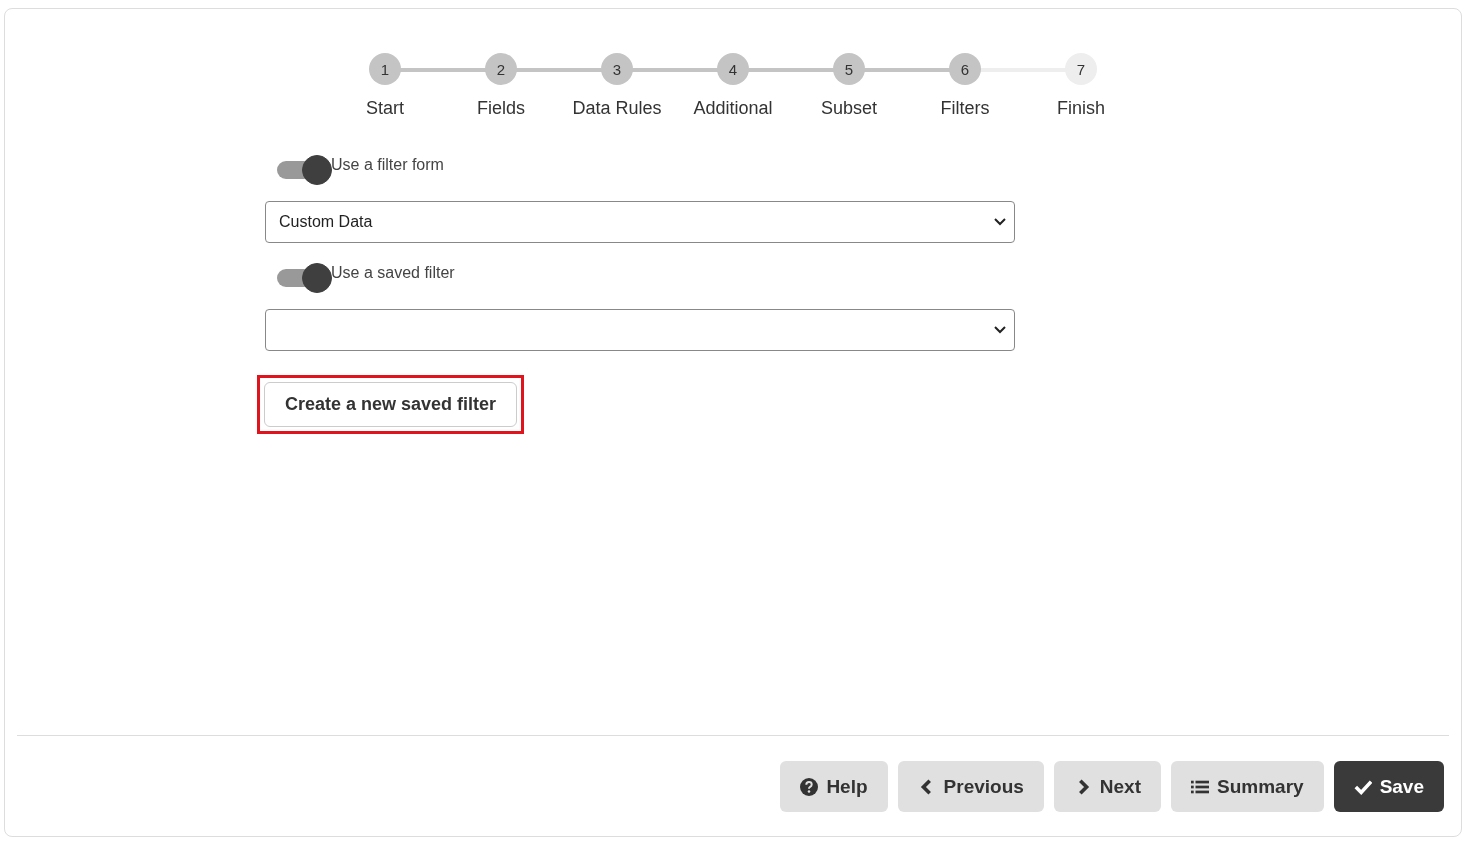 Image resolution: width=1466 pixels, height=841 pixels. I want to click on dropdown-select: Custom Data, so click(640, 222).